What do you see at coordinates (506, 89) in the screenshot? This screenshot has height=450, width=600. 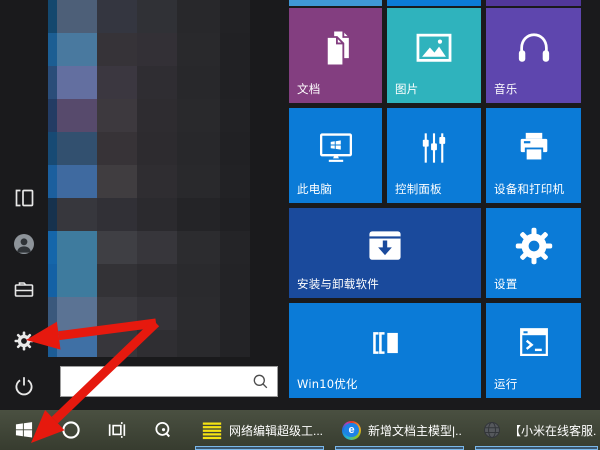 I see `tile-label: 音乐` at bounding box center [506, 89].